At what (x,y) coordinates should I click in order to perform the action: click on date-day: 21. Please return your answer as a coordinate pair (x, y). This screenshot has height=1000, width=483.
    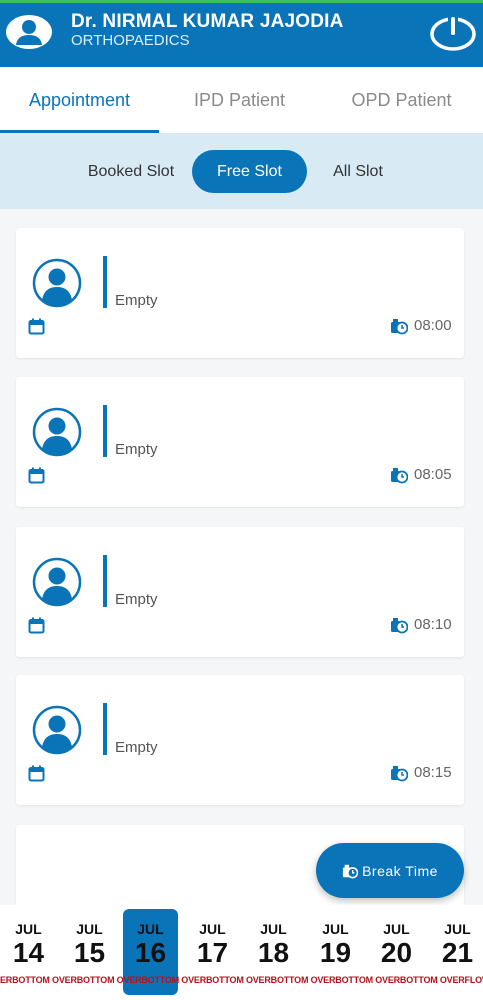
    Looking at the image, I should click on (457, 952).